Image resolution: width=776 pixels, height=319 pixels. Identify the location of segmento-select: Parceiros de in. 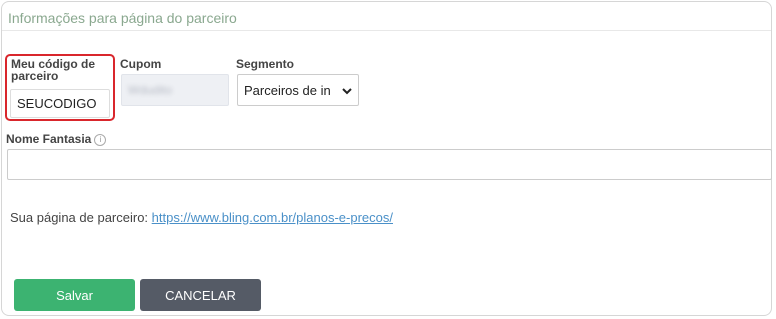
(298, 90).